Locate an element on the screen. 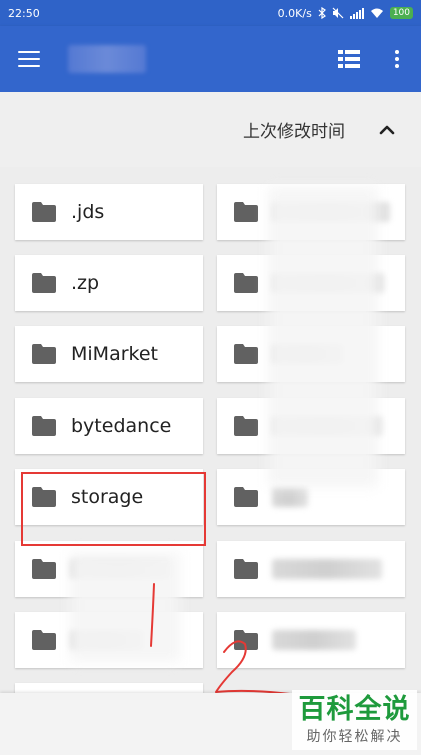 Image resolution: width=421 pixels, height=755 pixels. watermark-title: 百科全说 is located at coordinates (354, 709).